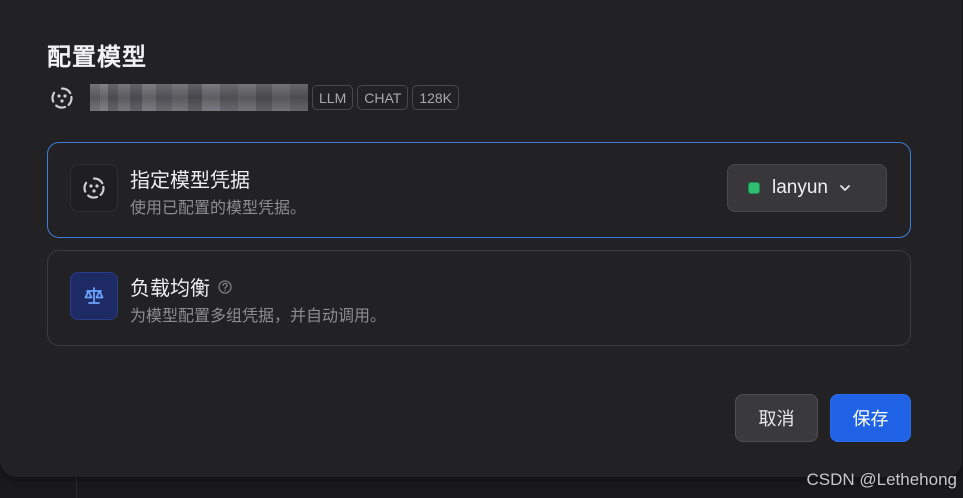 The height and width of the screenshot is (498, 963). What do you see at coordinates (845, 188) in the screenshot?
I see `chevron-down-icon` at bounding box center [845, 188].